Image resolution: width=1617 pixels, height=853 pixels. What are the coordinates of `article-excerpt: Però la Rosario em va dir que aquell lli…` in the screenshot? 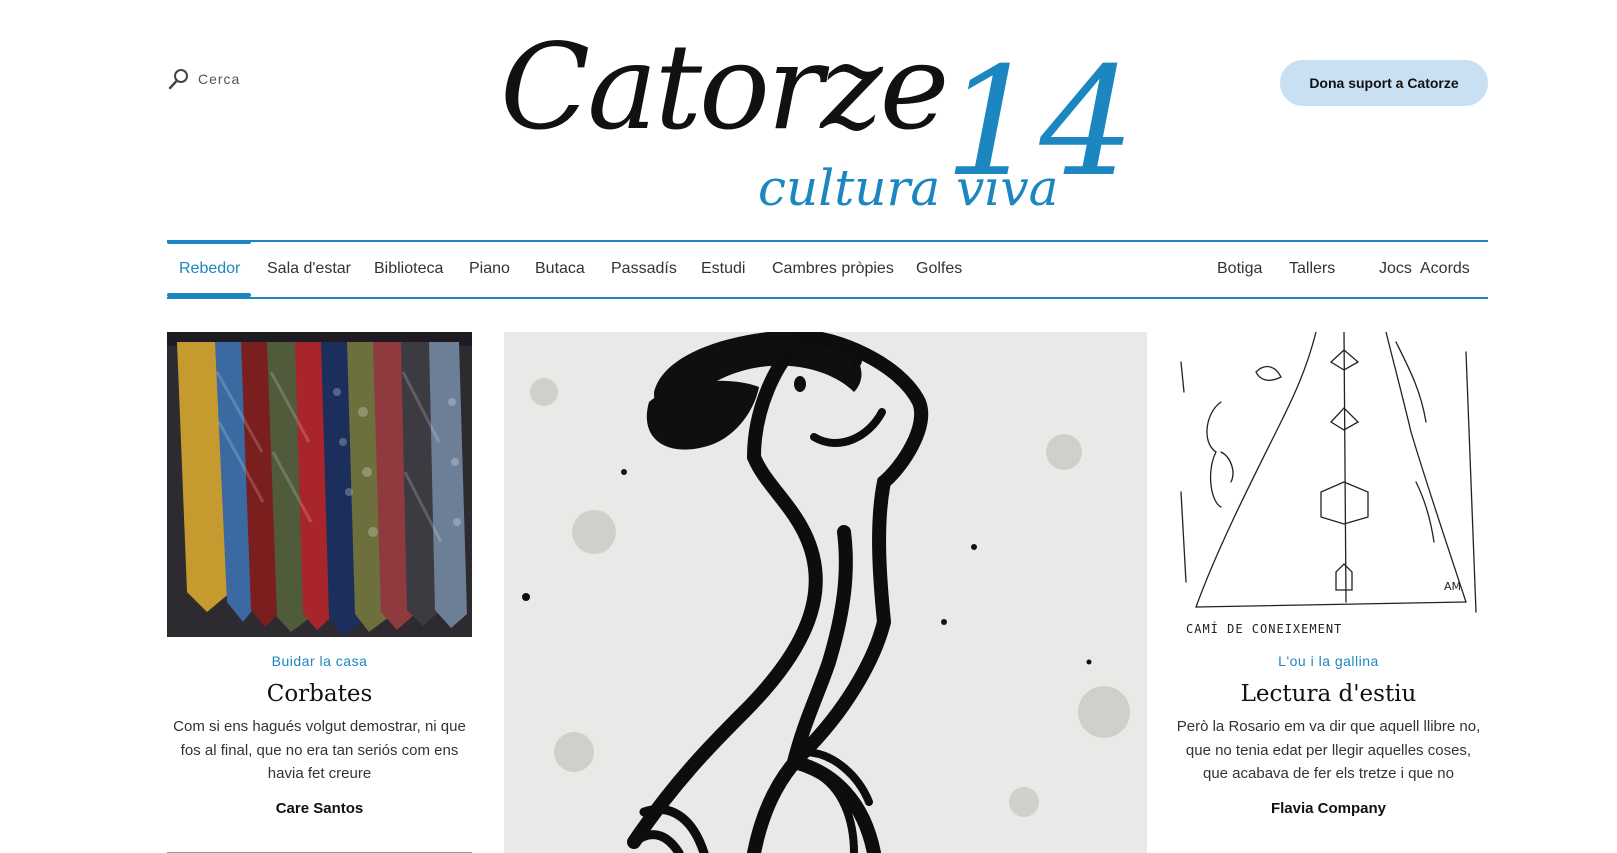 It's located at (1328, 750).